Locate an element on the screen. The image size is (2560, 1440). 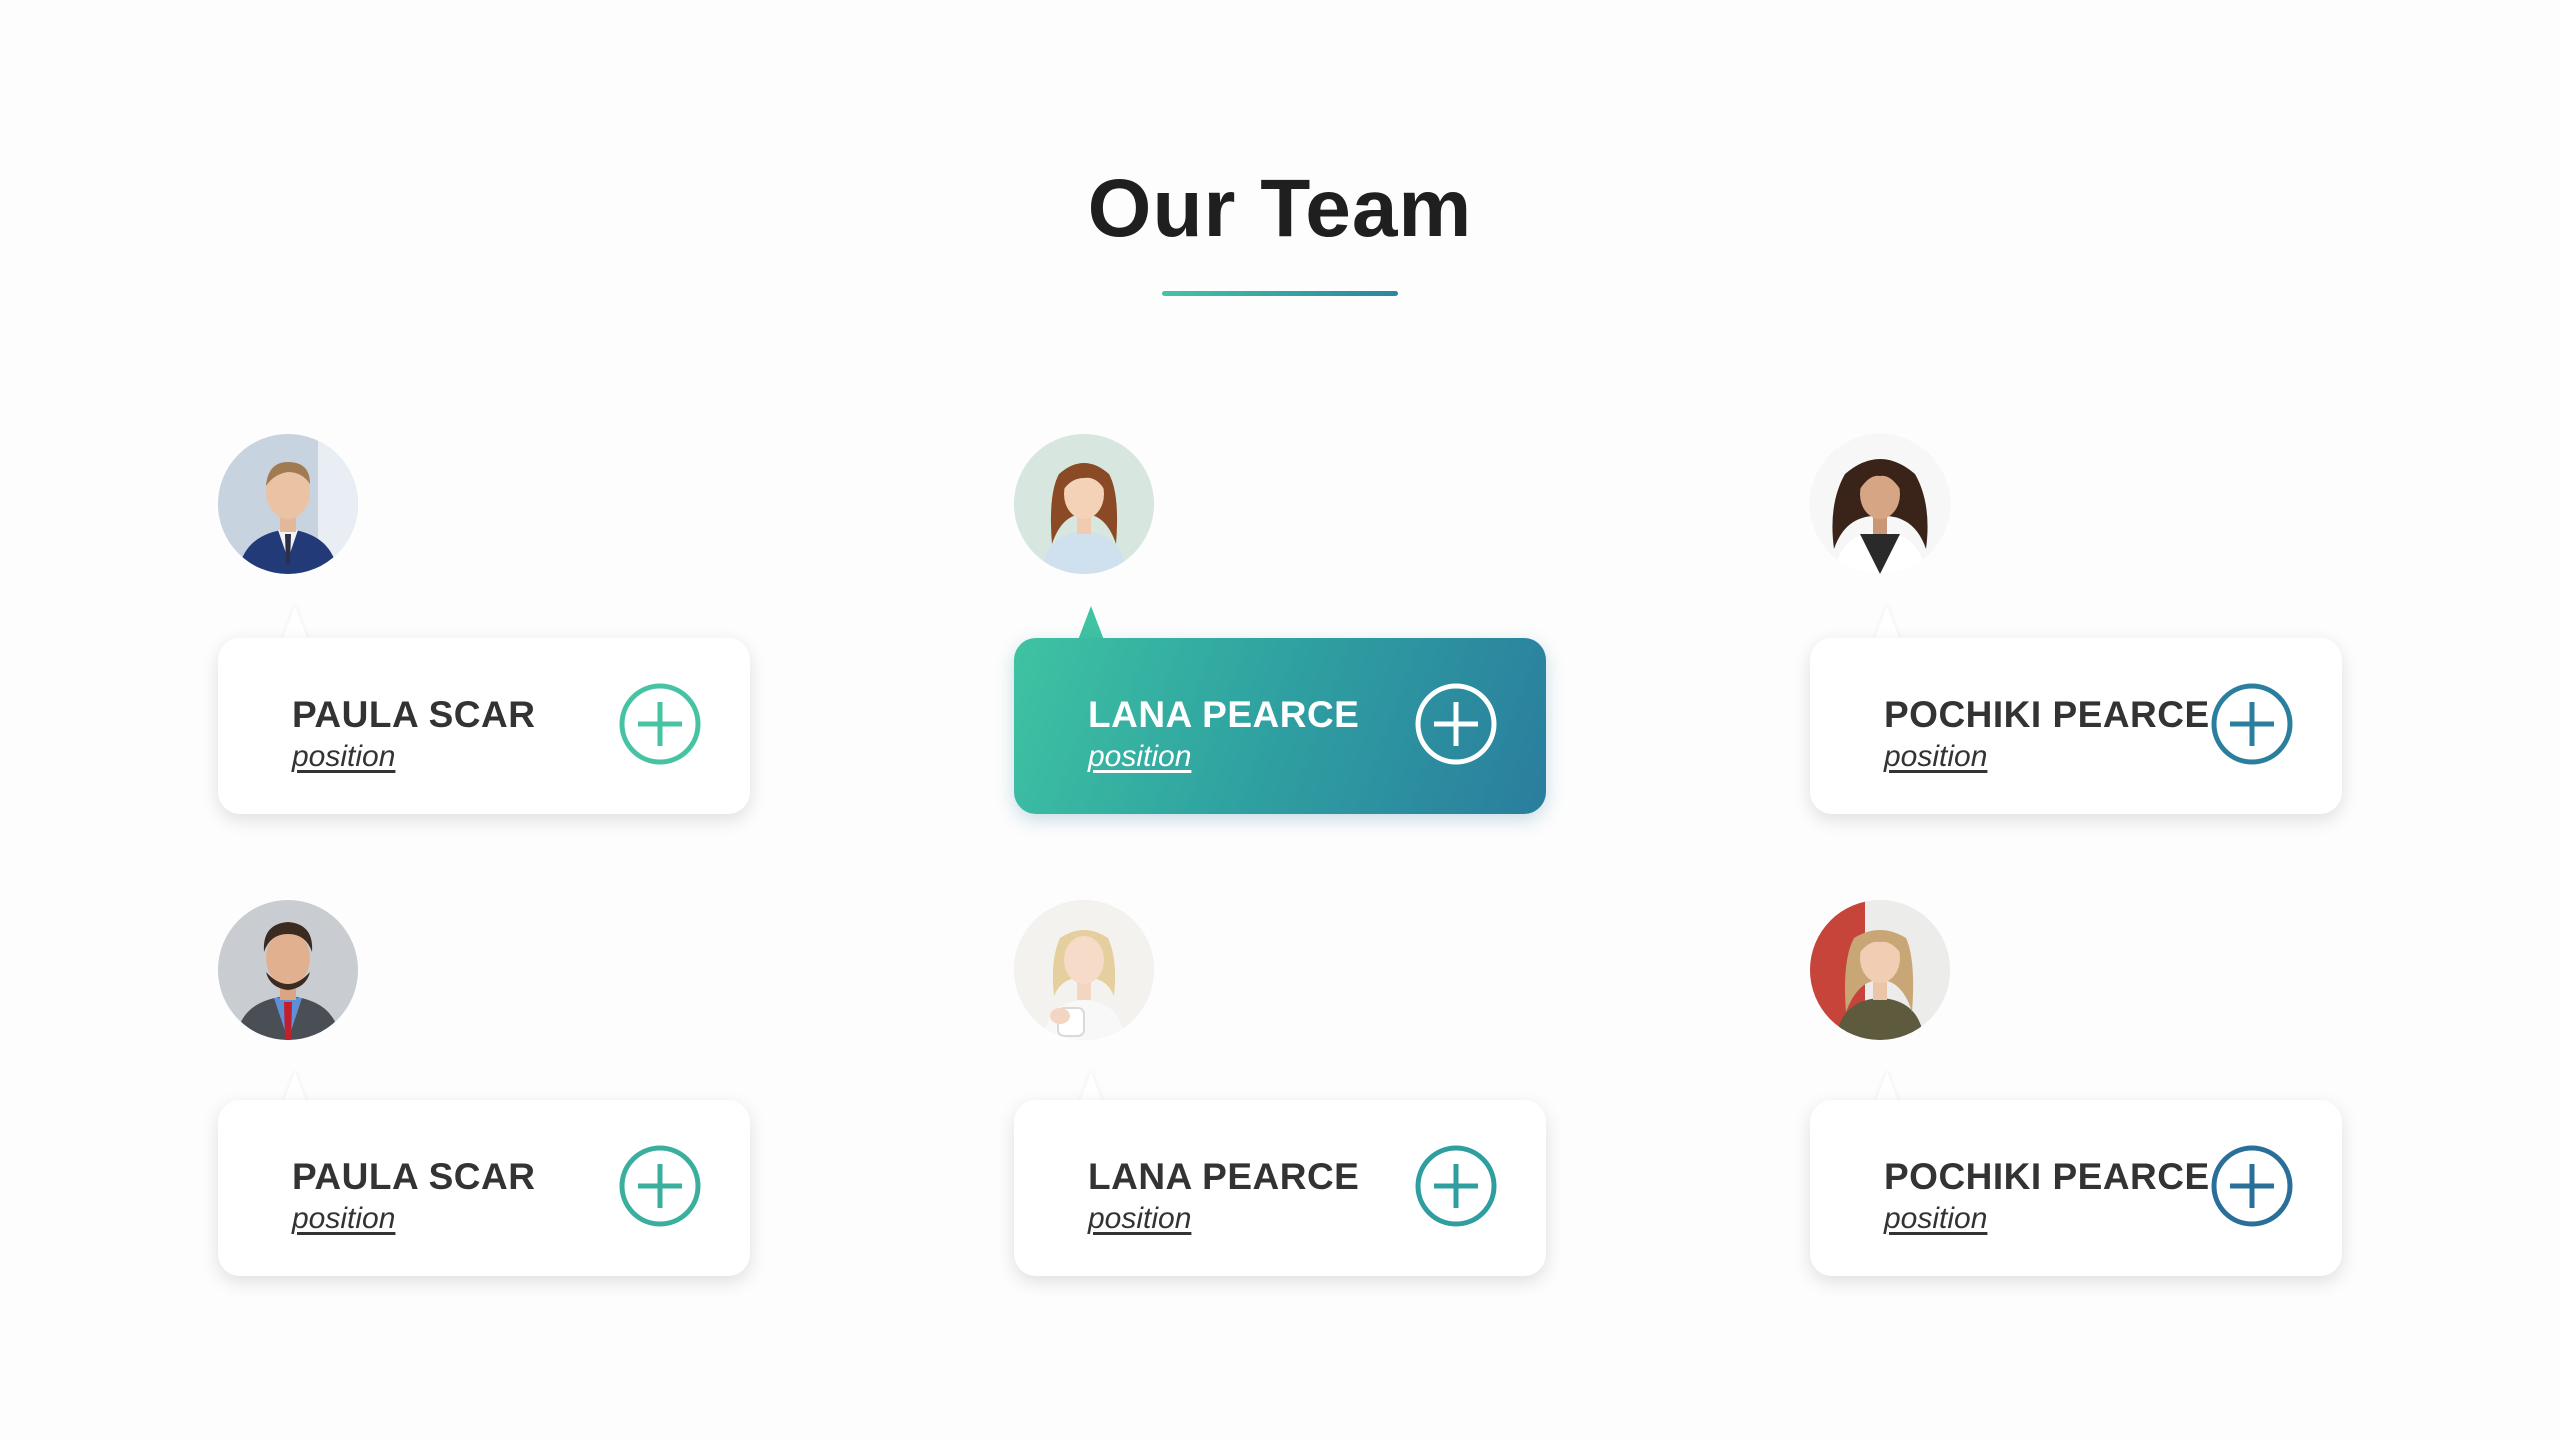
page-title: Our Team is located at coordinates (1280, 208).